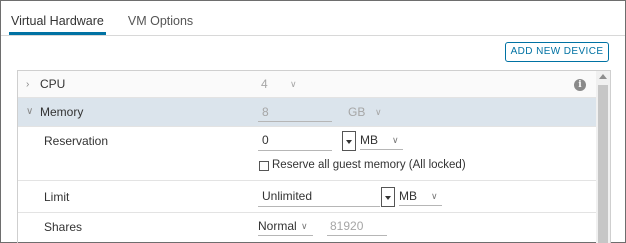  Describe the element at coordinates (349, 141) in the screenshot. I see `reservation-dropdown-button` at that location.